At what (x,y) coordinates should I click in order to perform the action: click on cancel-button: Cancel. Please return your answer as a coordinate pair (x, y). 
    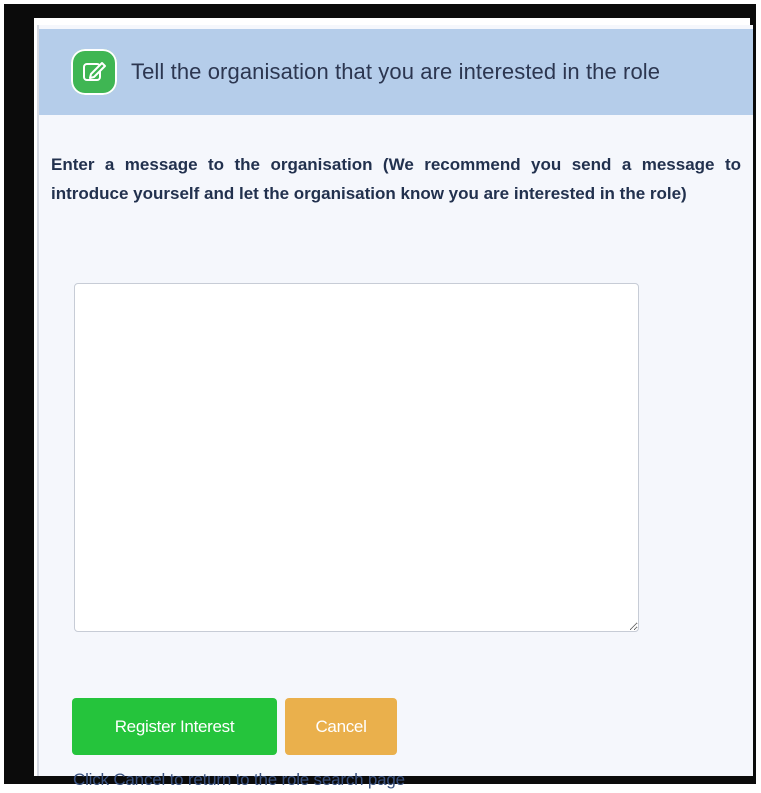
    Looking at the image, I should click on (341, 726).